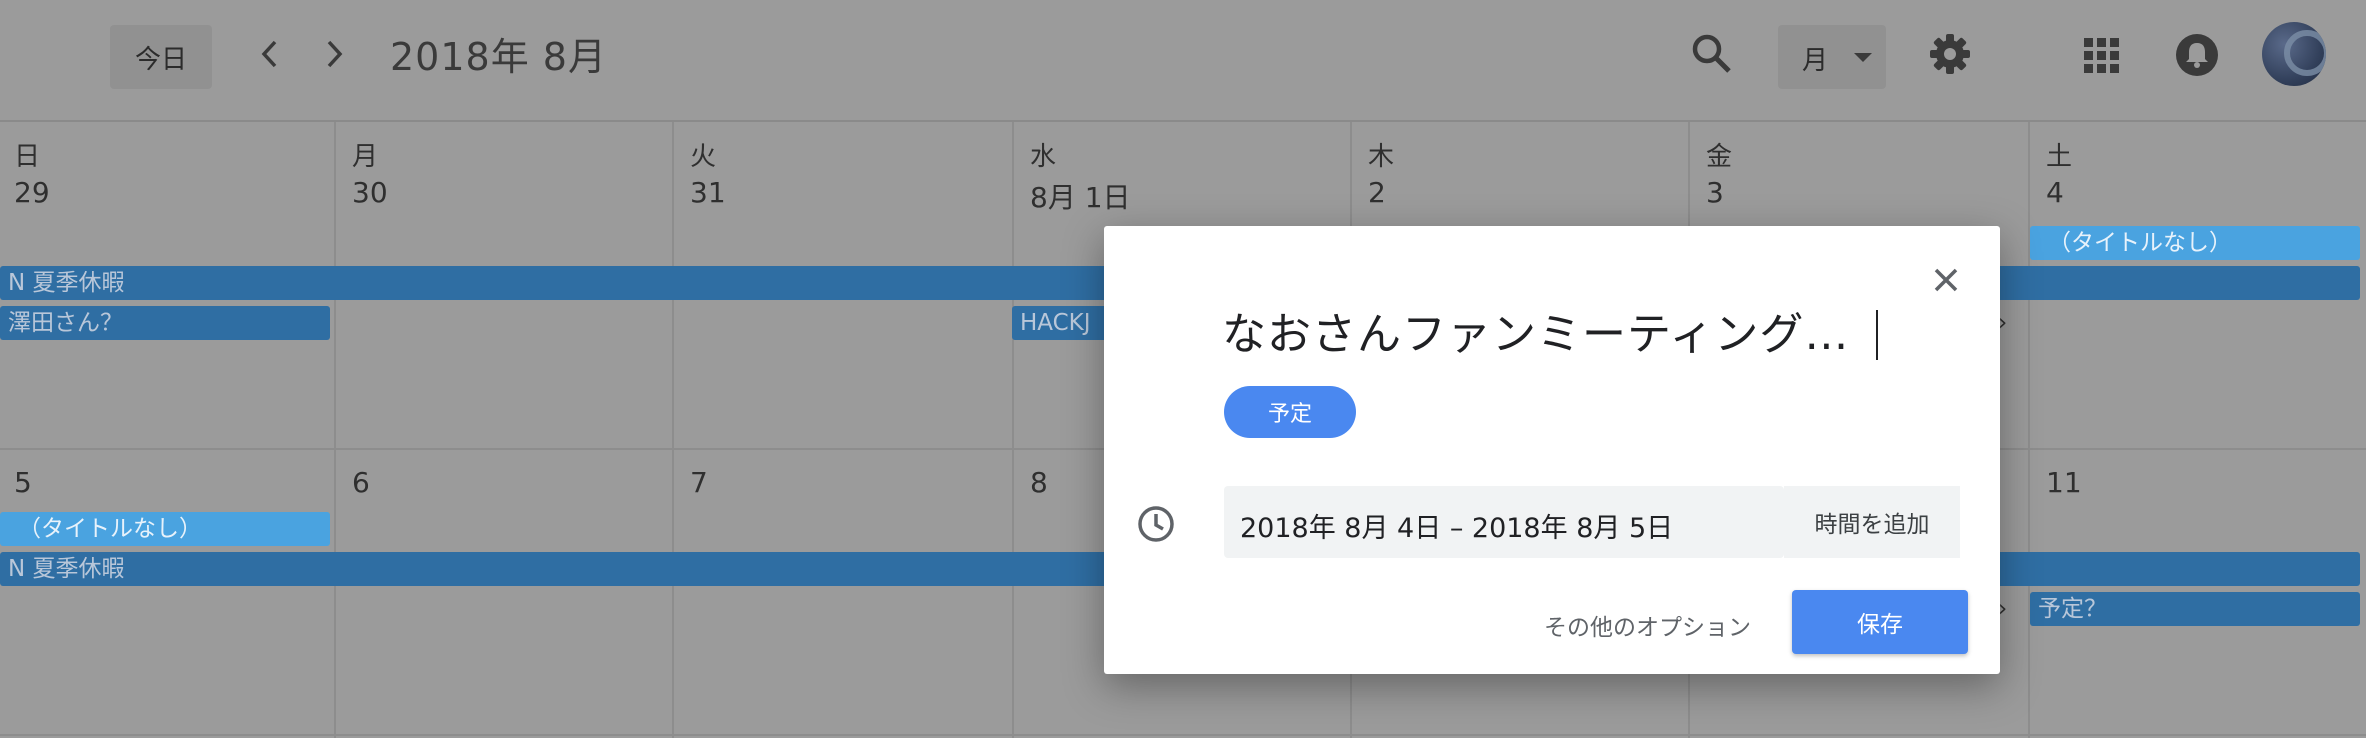 The width and height of the screenshot is (2366, 738). What do you see at coordinates (1377, 192) in the screenshot?
I see `day-number: 2` at bounding box center [1377, 192].